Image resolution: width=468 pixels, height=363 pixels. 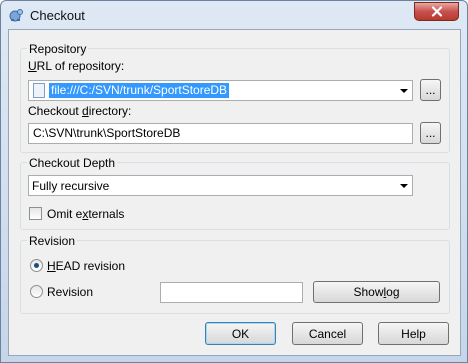 I want to click on revision-group-label: Revision, so click(x=52, y=241).